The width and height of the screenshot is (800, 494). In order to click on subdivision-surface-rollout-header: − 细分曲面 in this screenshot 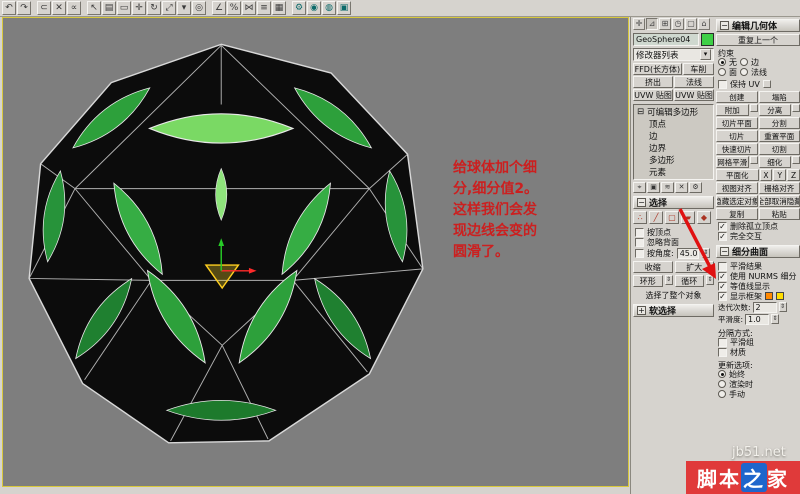, I will do `click(758, 251)`.